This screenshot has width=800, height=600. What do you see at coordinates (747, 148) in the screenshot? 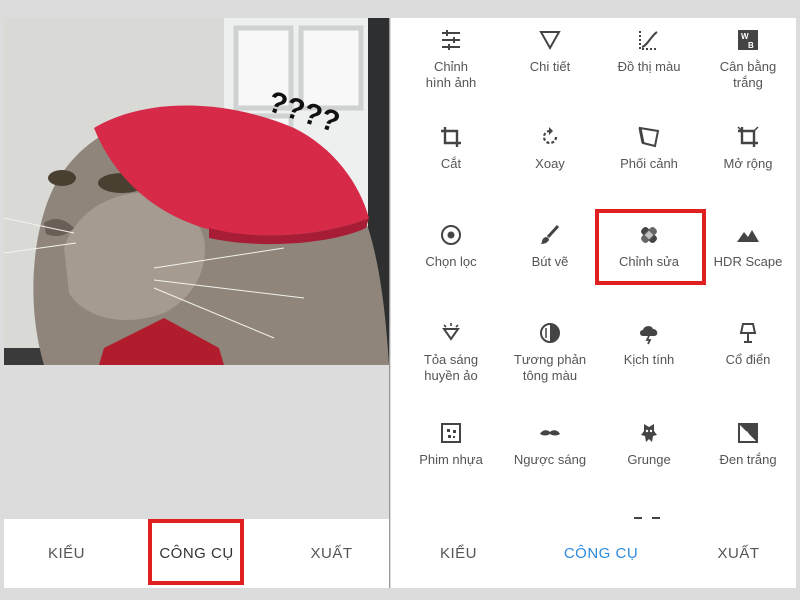
I see `tool-expand: Mở rộng` at bounding box center [747, 148].